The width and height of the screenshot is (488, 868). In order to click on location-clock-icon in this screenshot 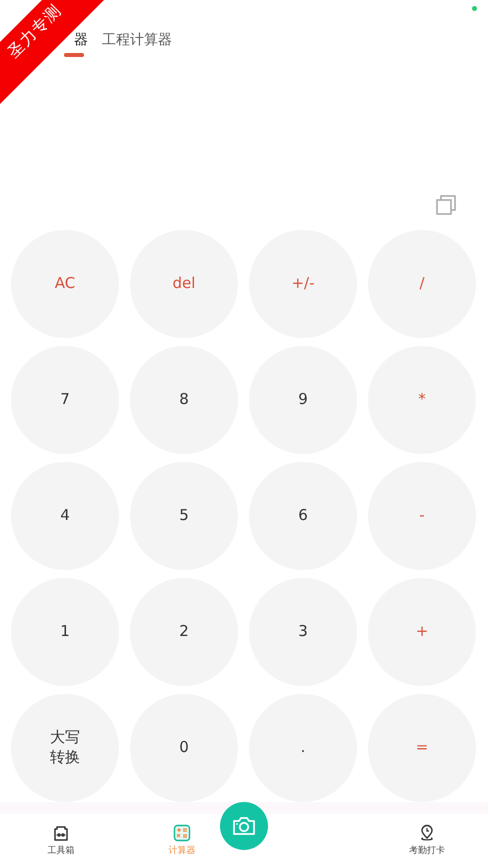, I will do `click(427, 833)`.